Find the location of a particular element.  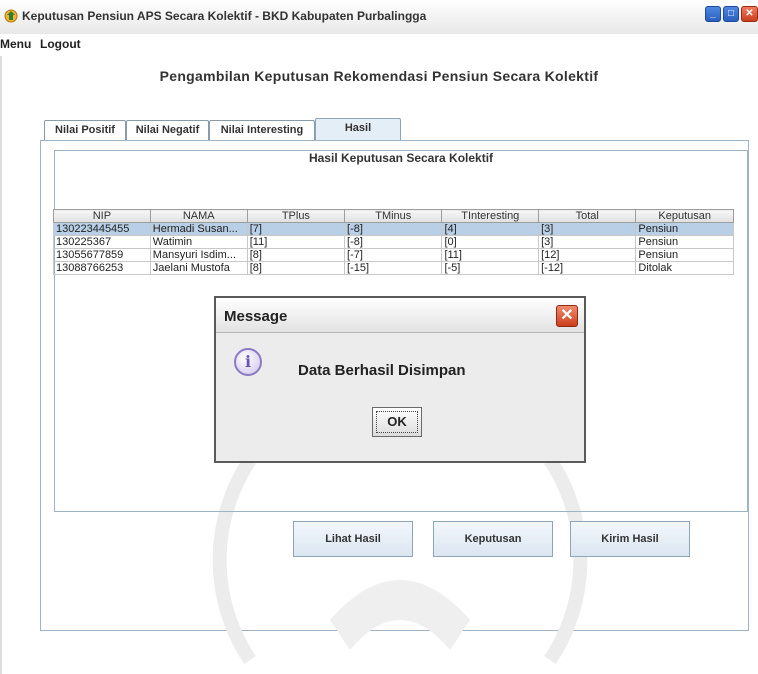

cell-tminus: [-15] is located at coordinates (393, 268).